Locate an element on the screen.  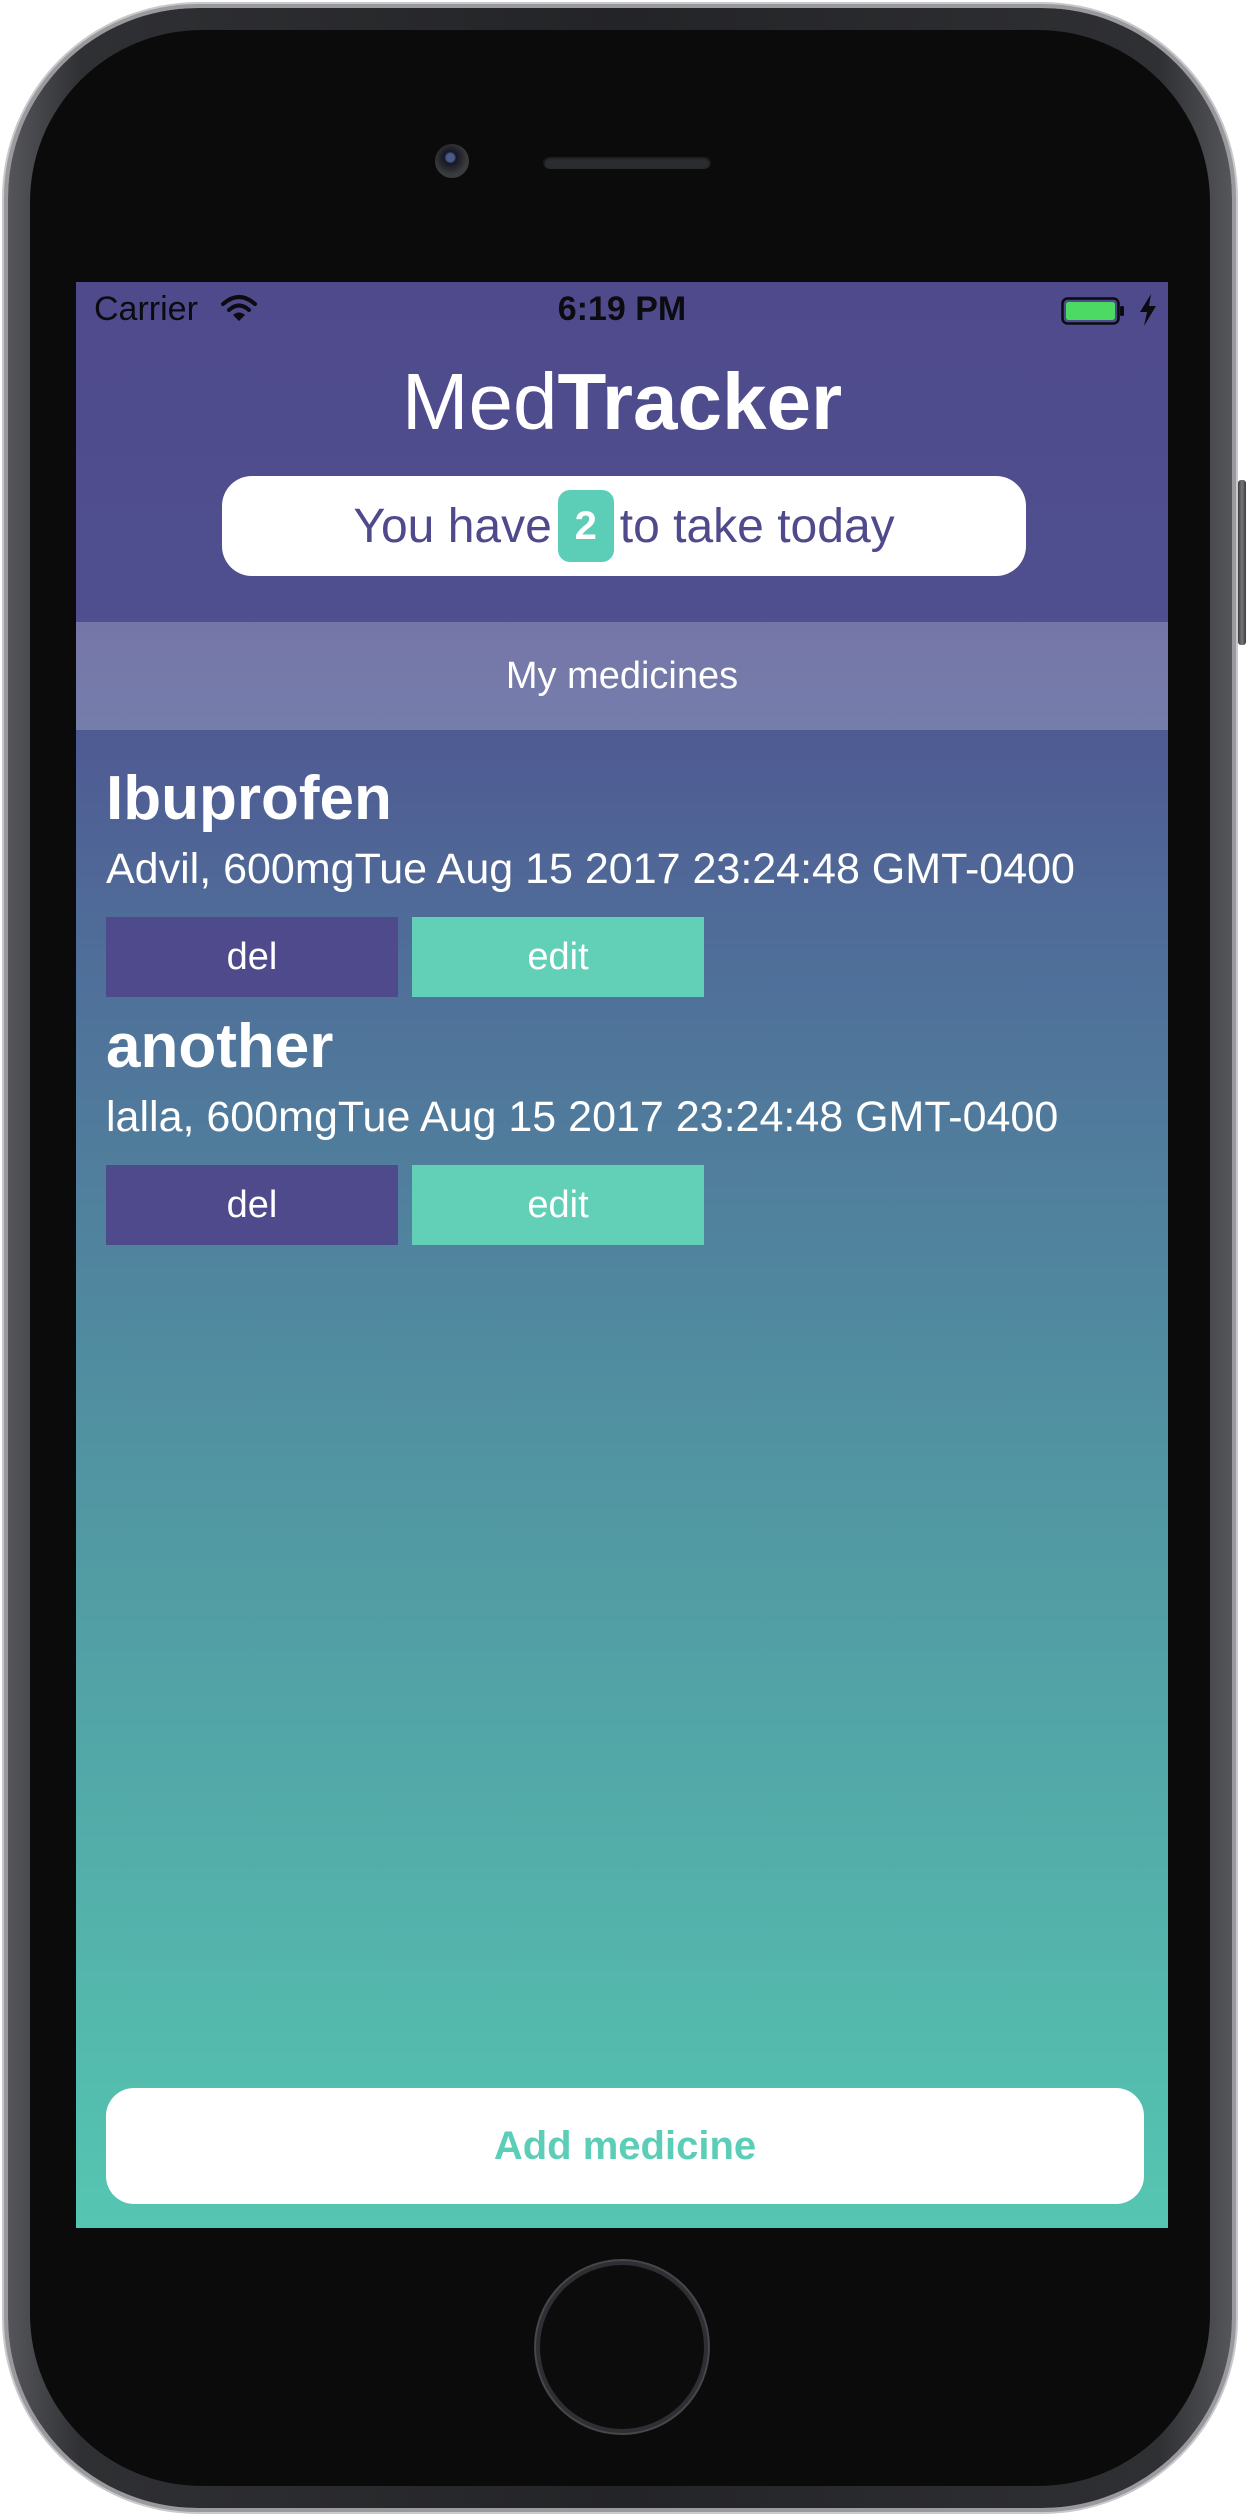
section-title: My medicines is located at coordinates (622, 676).